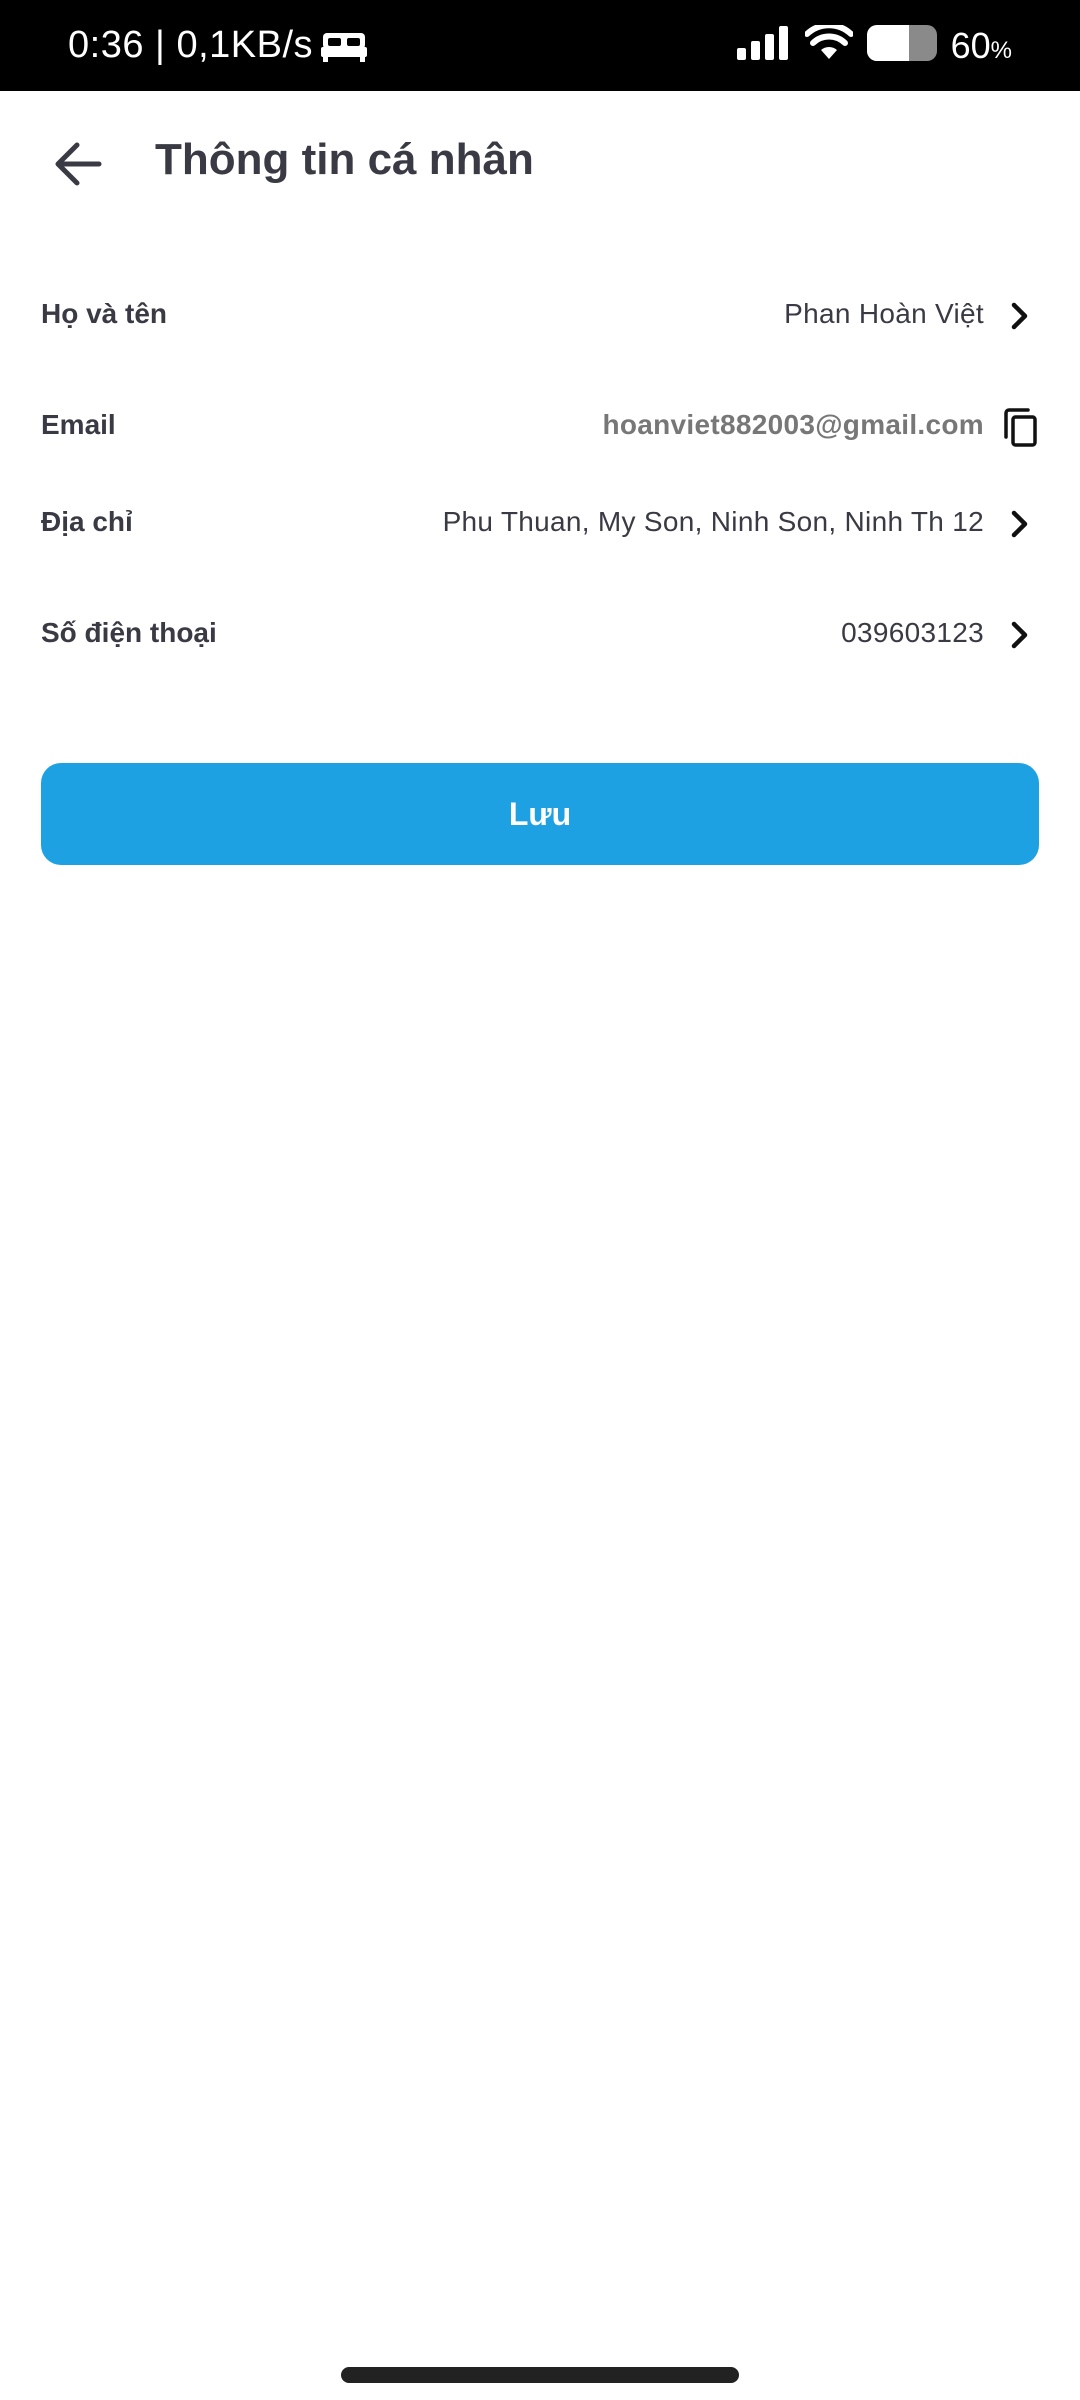  I want to click on home-indicator, so click(540, 2375).